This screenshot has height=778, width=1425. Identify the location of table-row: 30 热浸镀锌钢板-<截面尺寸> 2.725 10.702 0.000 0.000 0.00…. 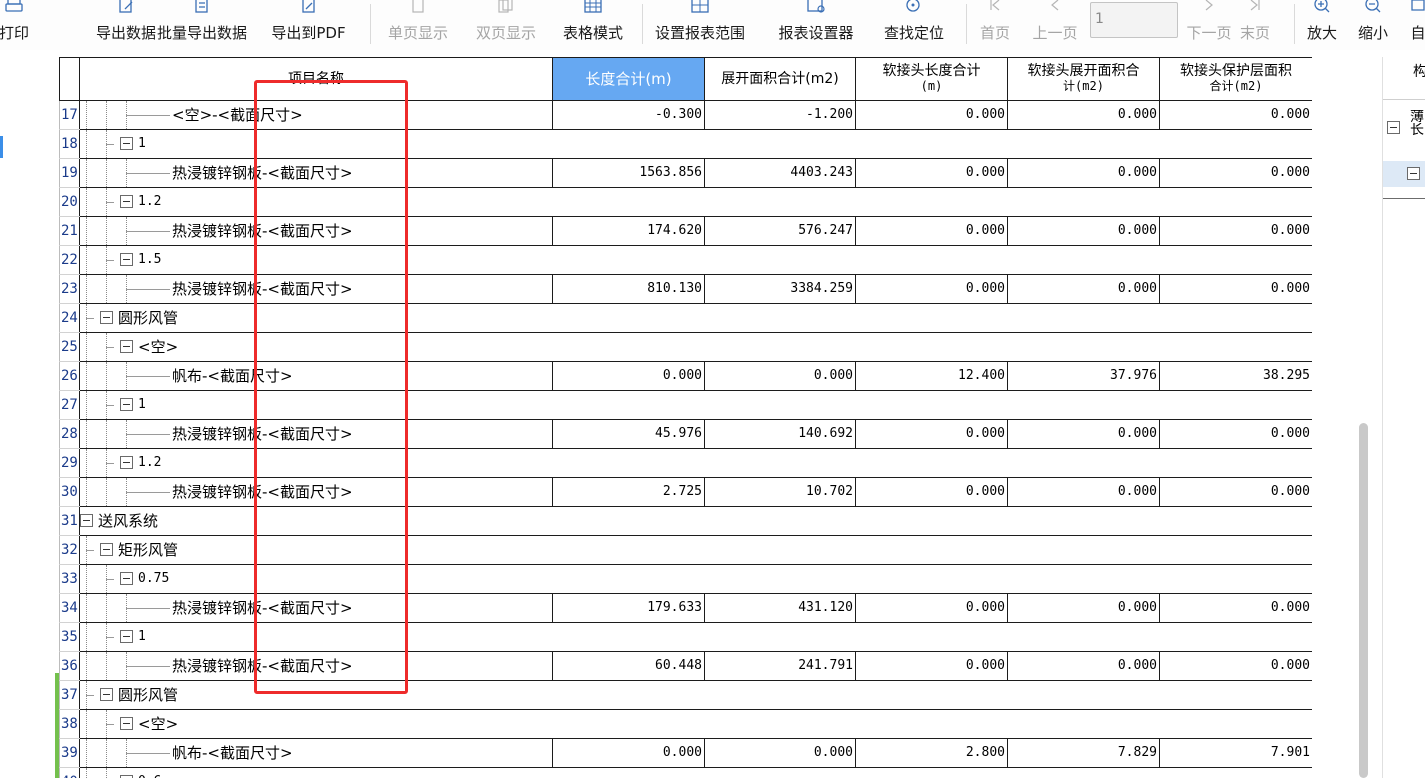
(685, 492).